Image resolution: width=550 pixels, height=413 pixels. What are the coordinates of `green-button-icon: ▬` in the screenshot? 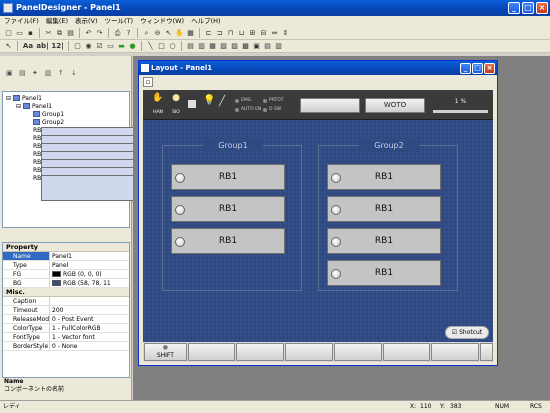 It's located at (121, 46).